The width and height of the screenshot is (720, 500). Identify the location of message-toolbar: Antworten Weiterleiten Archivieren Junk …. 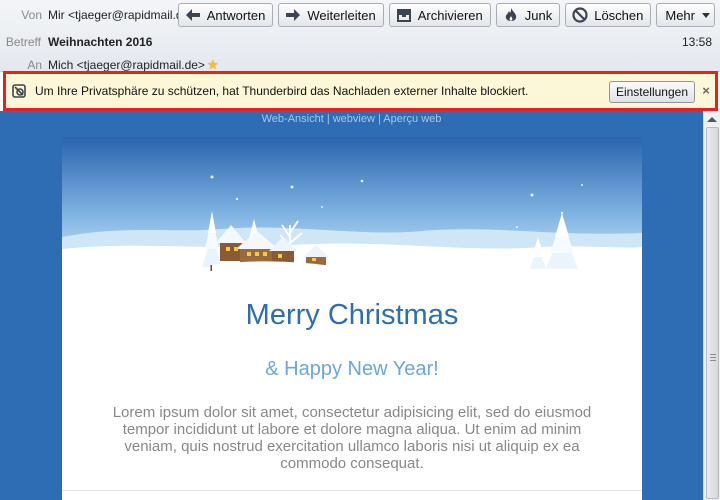
(446, 15).